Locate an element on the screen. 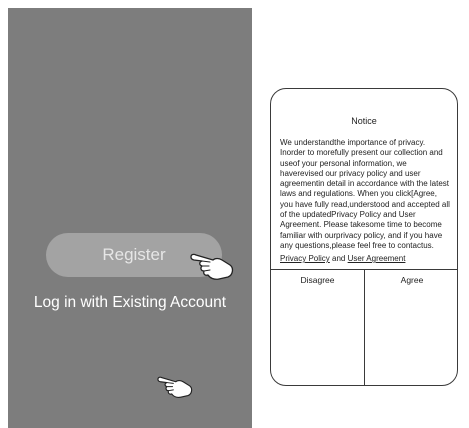 The height and width of the screenshot is (428, 469). notice-title: Notice is located at coordinates (364, 121).